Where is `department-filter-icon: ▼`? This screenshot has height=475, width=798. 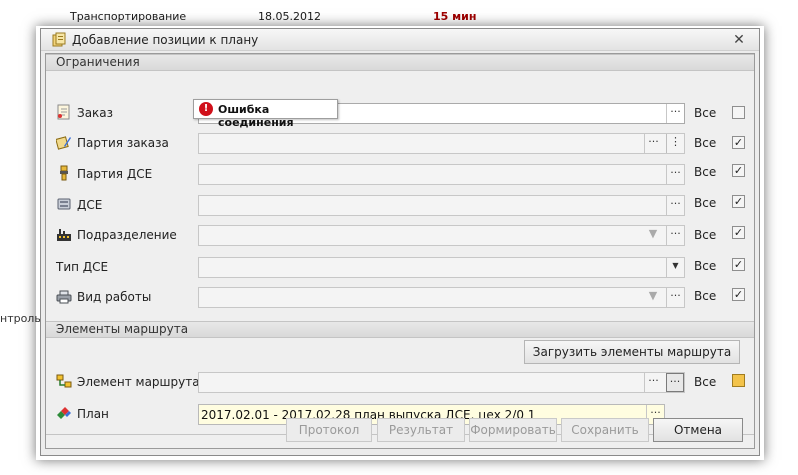 department-filter-icon: ▼ is located at coordinates (653, 235).